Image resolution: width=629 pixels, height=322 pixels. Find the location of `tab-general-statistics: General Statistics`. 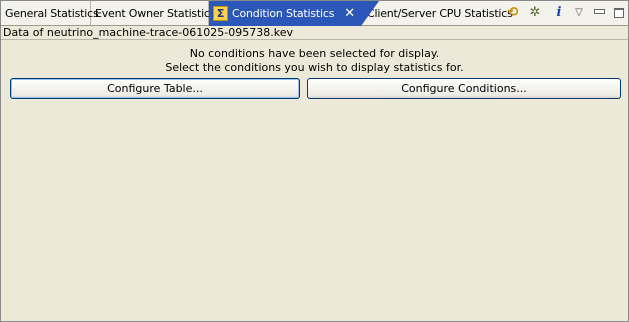

tab-general-statistics: General Statistics is located at coordinates (50, 13).